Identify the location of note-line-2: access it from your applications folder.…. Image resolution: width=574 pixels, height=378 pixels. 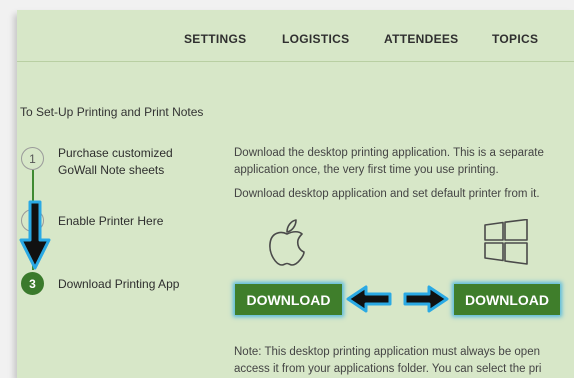
(388, 369).